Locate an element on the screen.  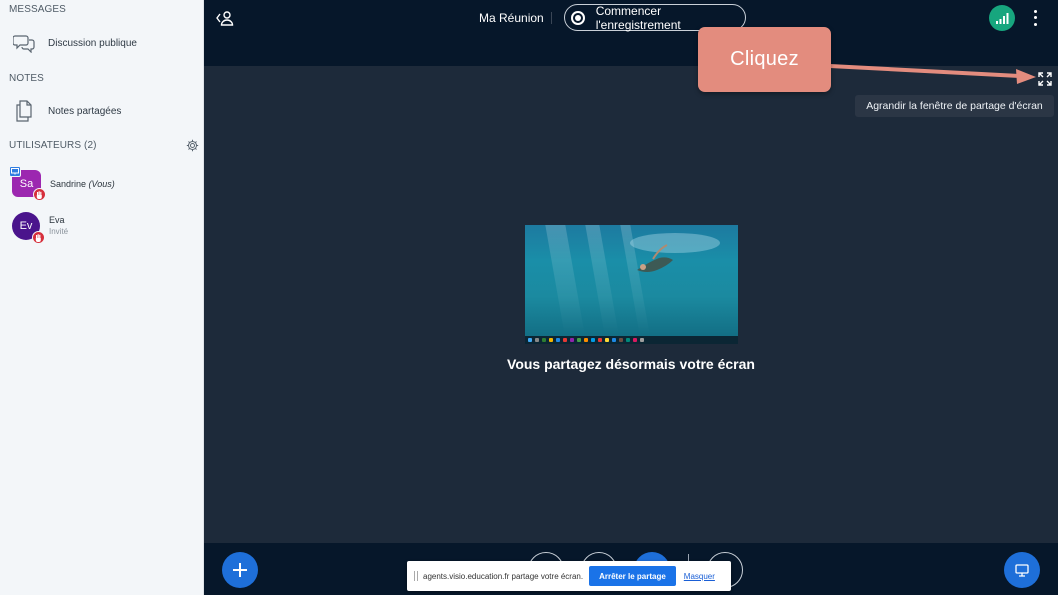
stop-sharing-button: Arrêter le partage is located at coordinates (632, 576).